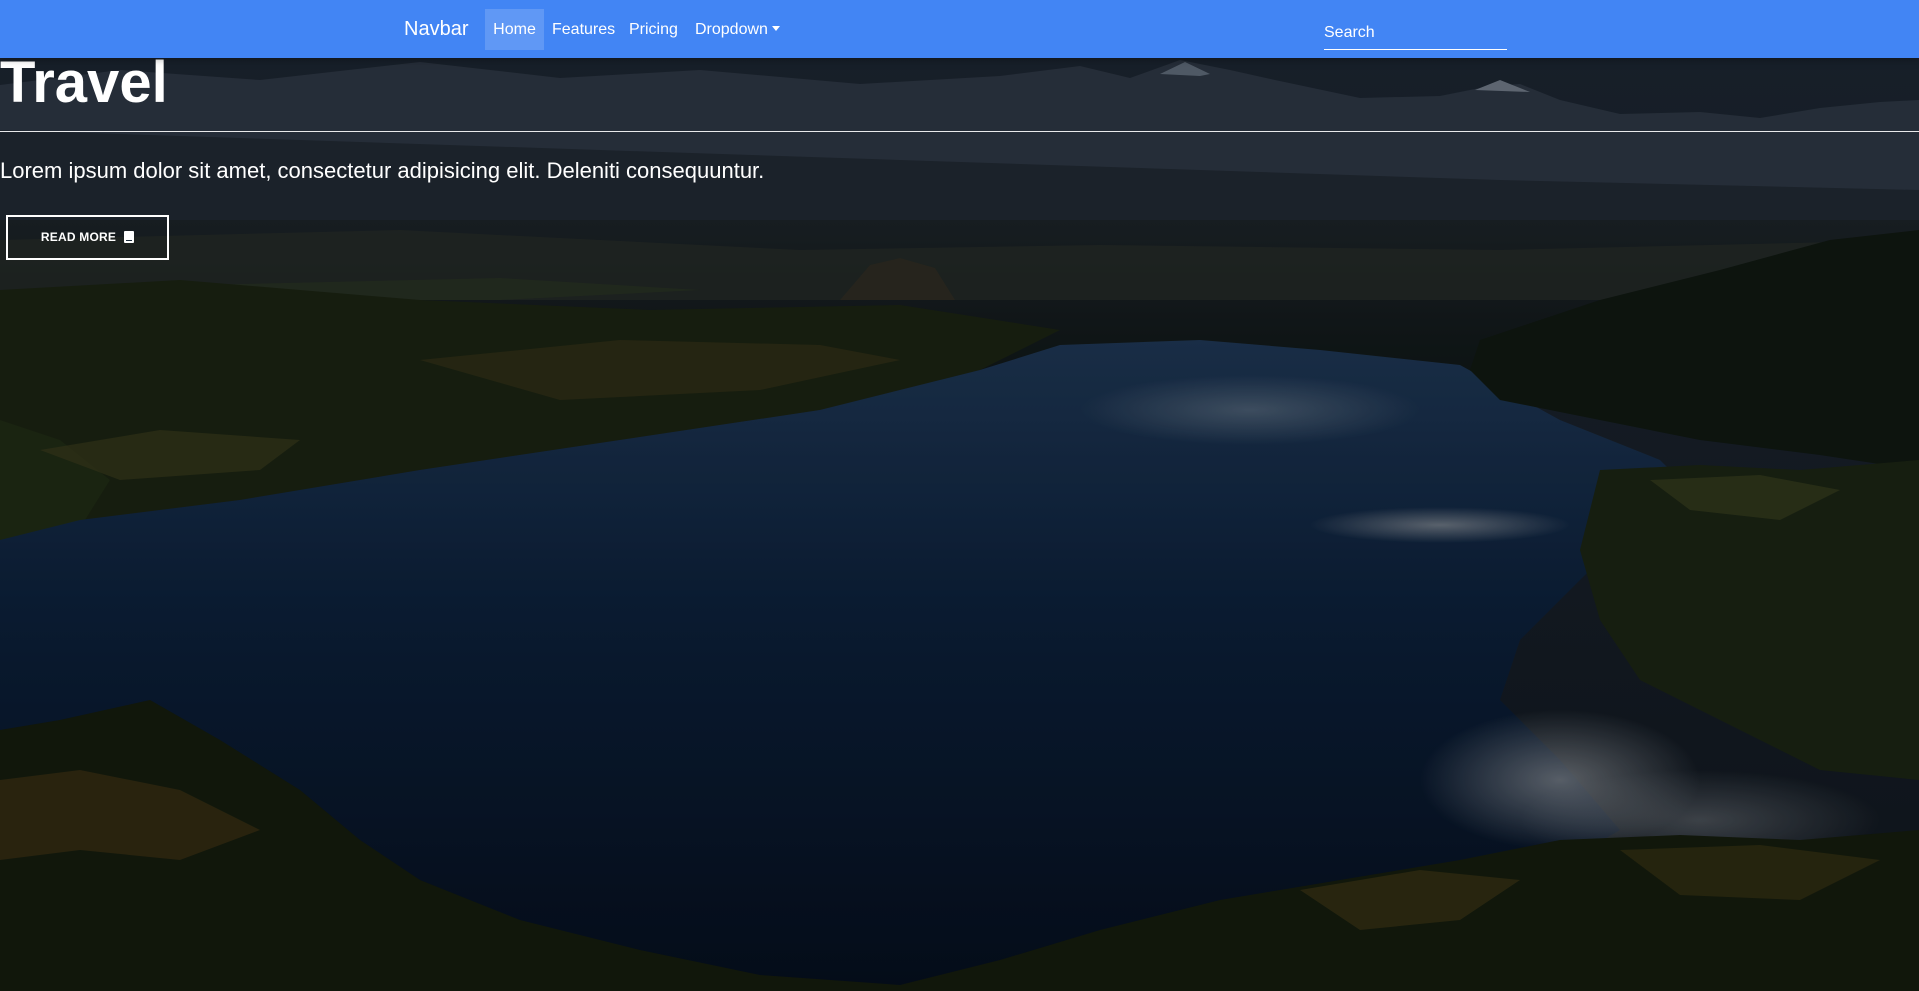  I want to click on nav-item-features: Features, so click(583, 29).